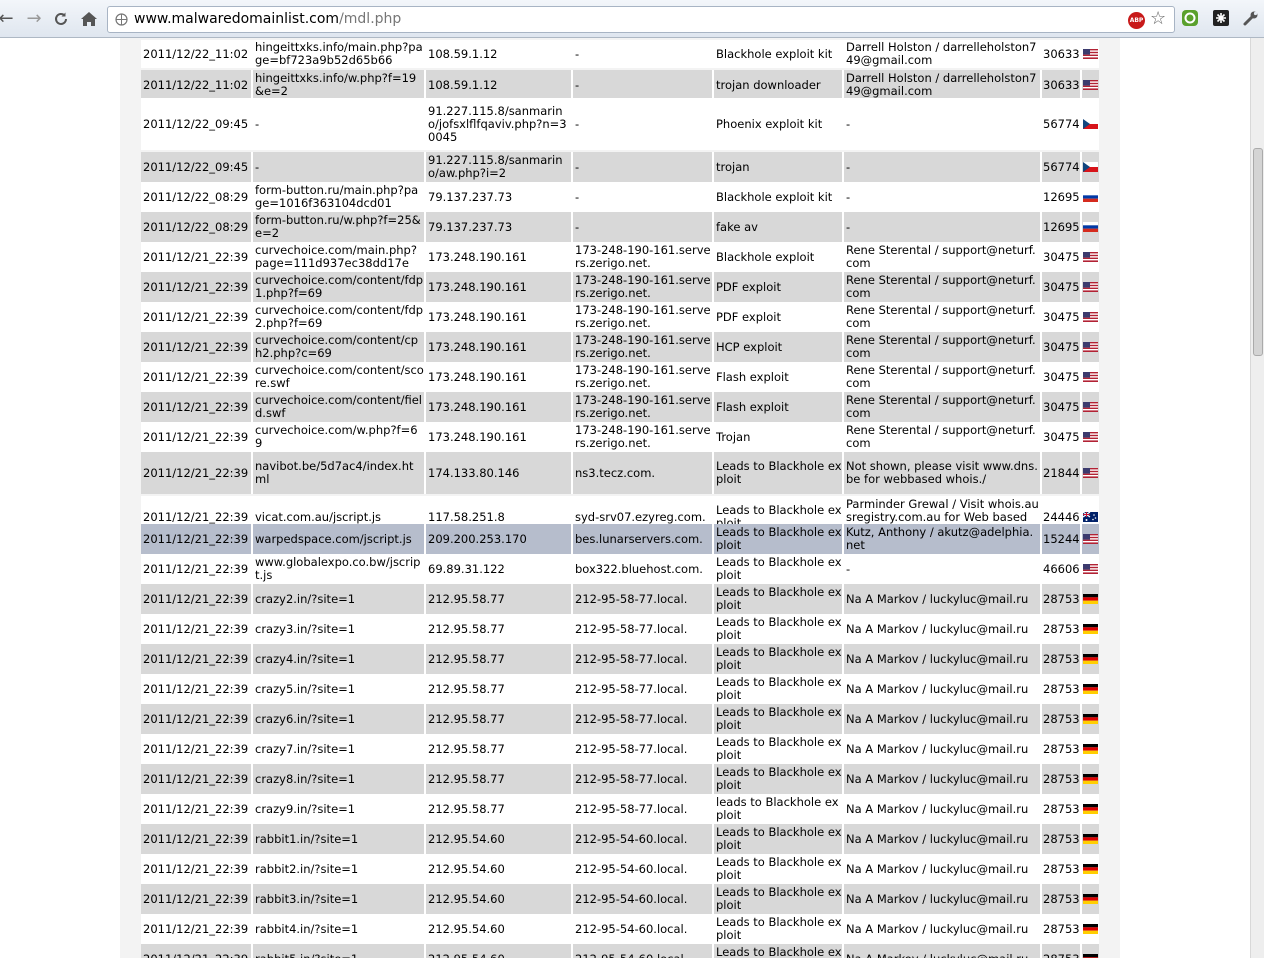 The image size is (1264, 958). I want to click on domain-cell-text: form-button.ru/w.php?f=25&e=2, so click(338, 226).